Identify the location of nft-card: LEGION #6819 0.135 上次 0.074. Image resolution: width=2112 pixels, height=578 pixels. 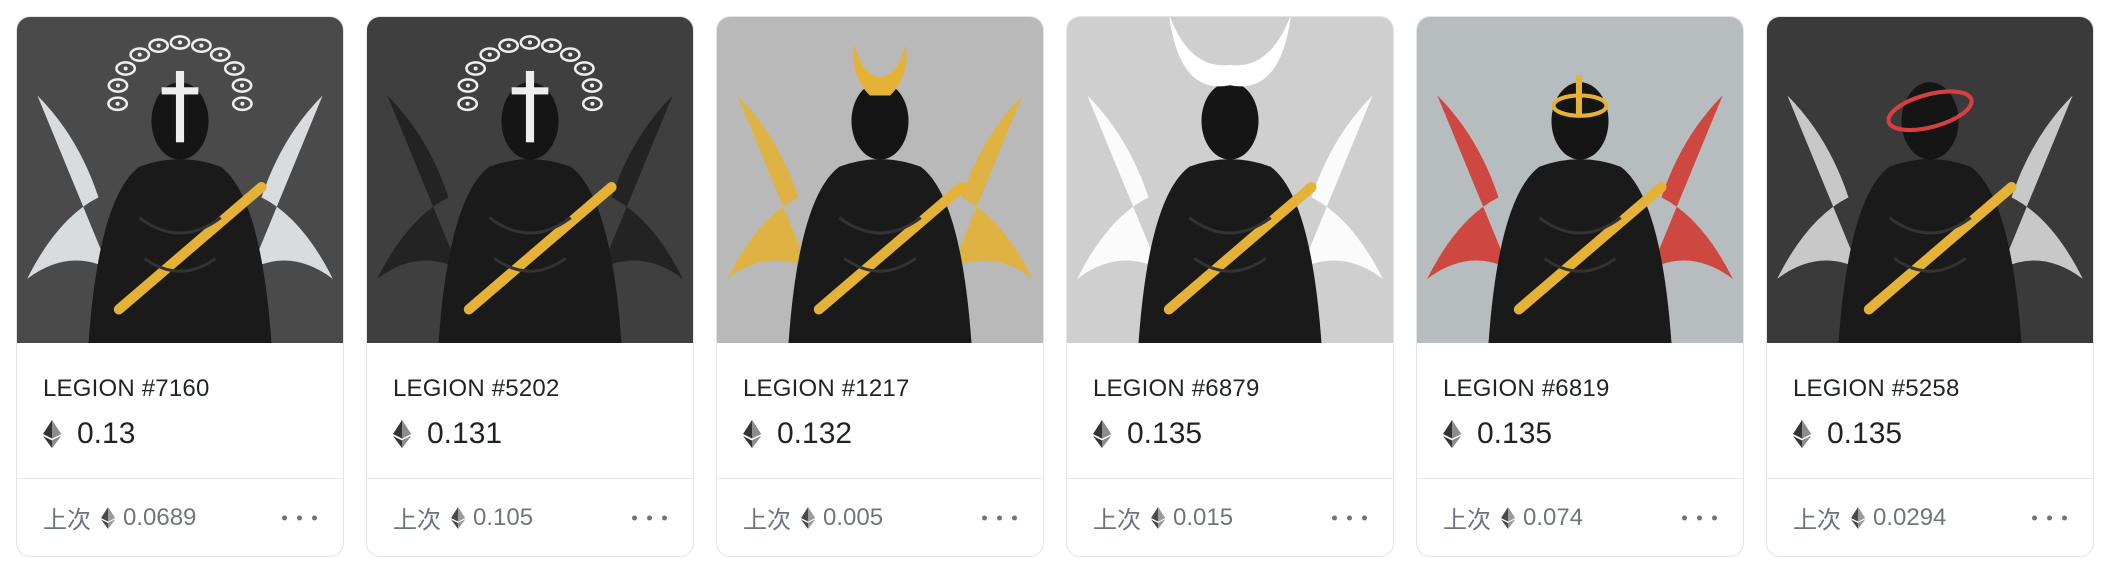
(1580, 286).